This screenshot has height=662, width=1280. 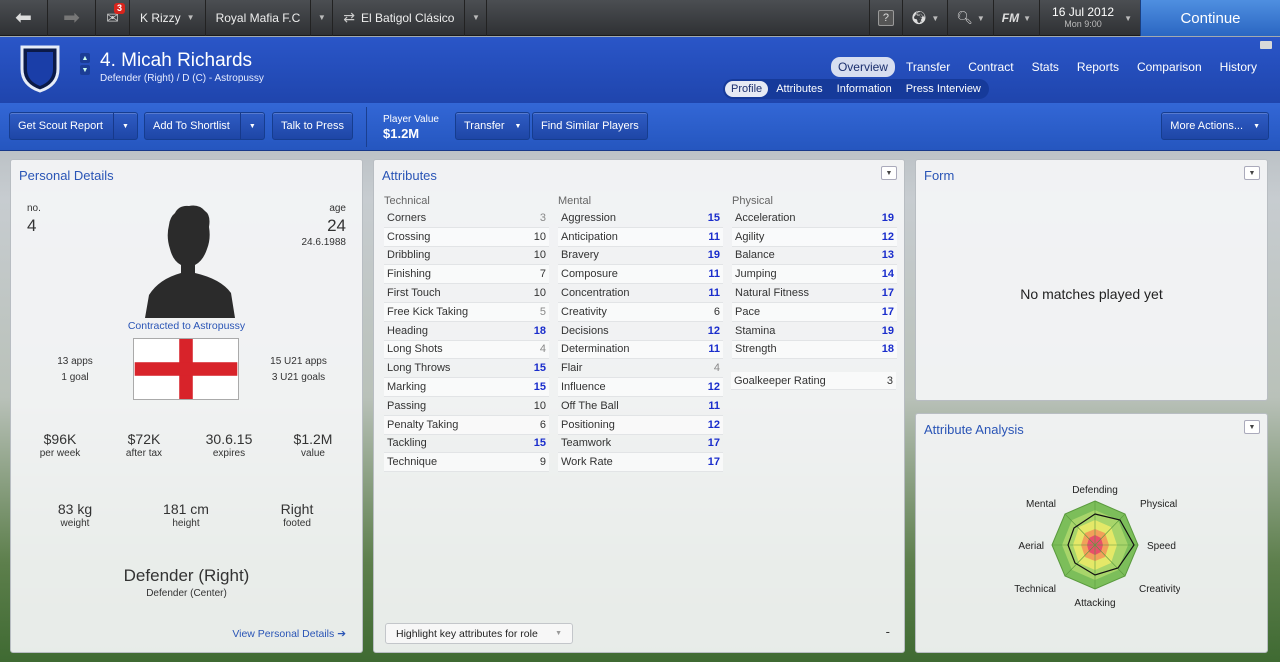 What do you see at coordinates (542, 424) in the screenshot?
I see `attribute-value: 6` at bounding box center [542, 424].